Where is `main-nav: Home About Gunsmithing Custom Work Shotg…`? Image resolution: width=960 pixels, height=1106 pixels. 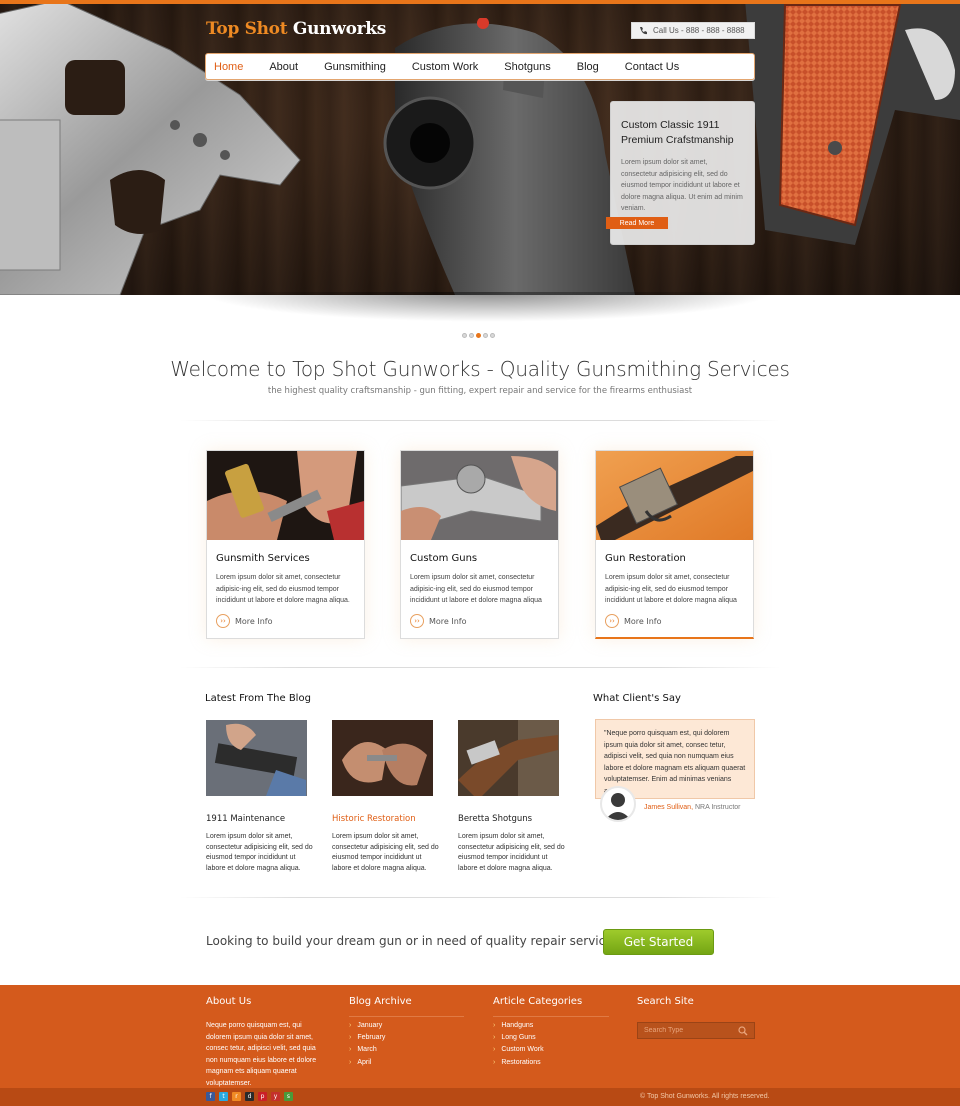
main-nav: Home About Gunsmithing Custom Work Shotg… is located at coordinates (480, 66).